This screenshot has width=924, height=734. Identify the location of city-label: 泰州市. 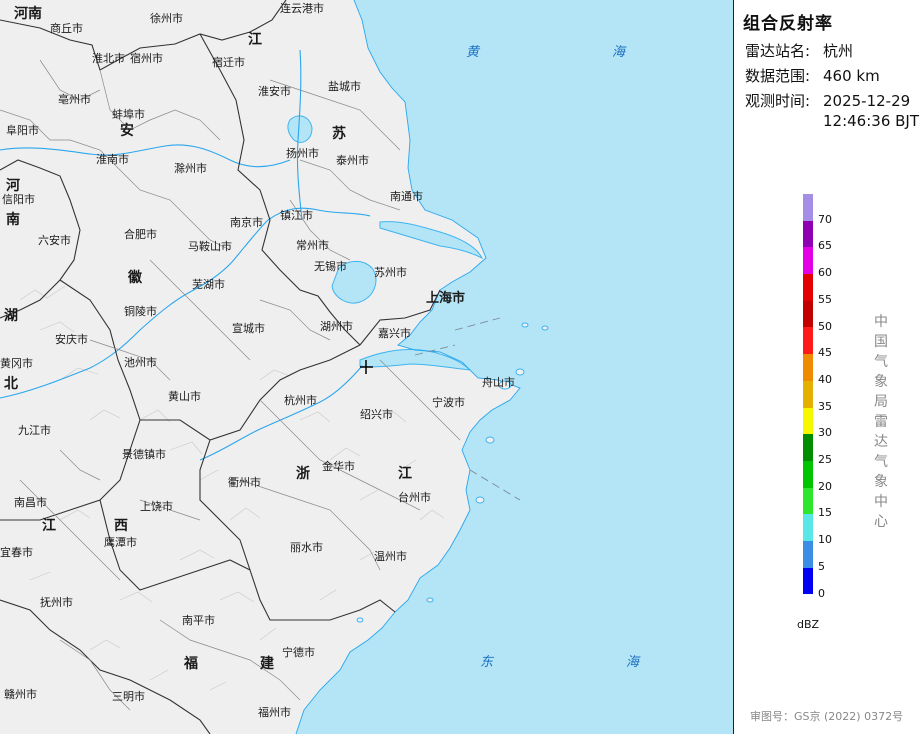
(352, 160).